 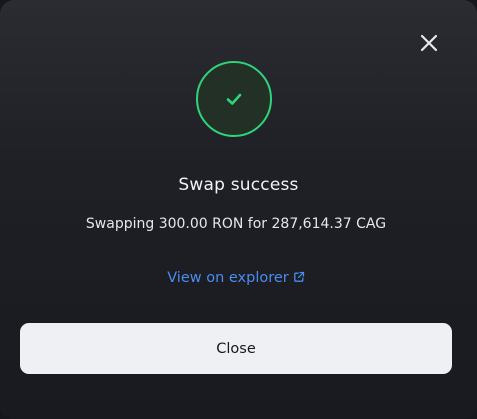 What do you see at coordinates (238, 185) in the screenshot?
I see `modal-title: Swap success` at bounding box center [238, 185].